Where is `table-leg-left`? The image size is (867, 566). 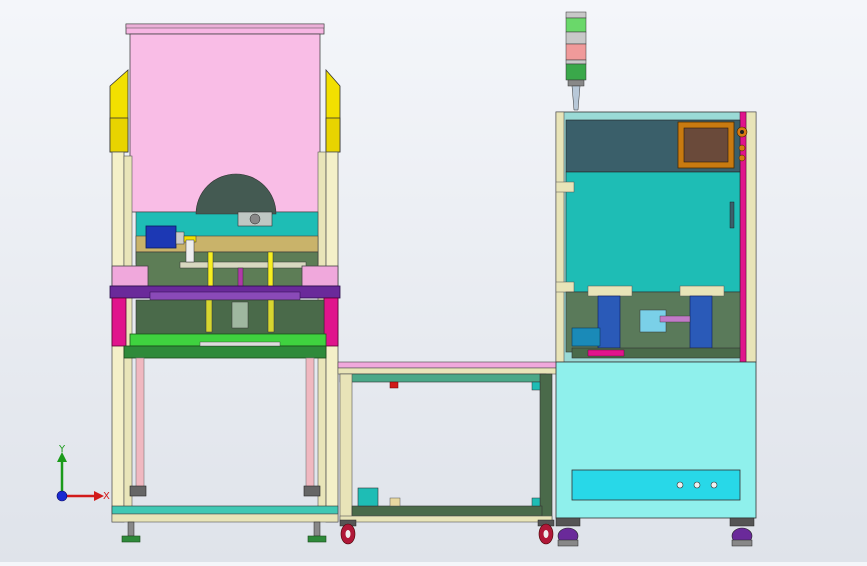
table-leg-left is located at coordinates (346, 447).